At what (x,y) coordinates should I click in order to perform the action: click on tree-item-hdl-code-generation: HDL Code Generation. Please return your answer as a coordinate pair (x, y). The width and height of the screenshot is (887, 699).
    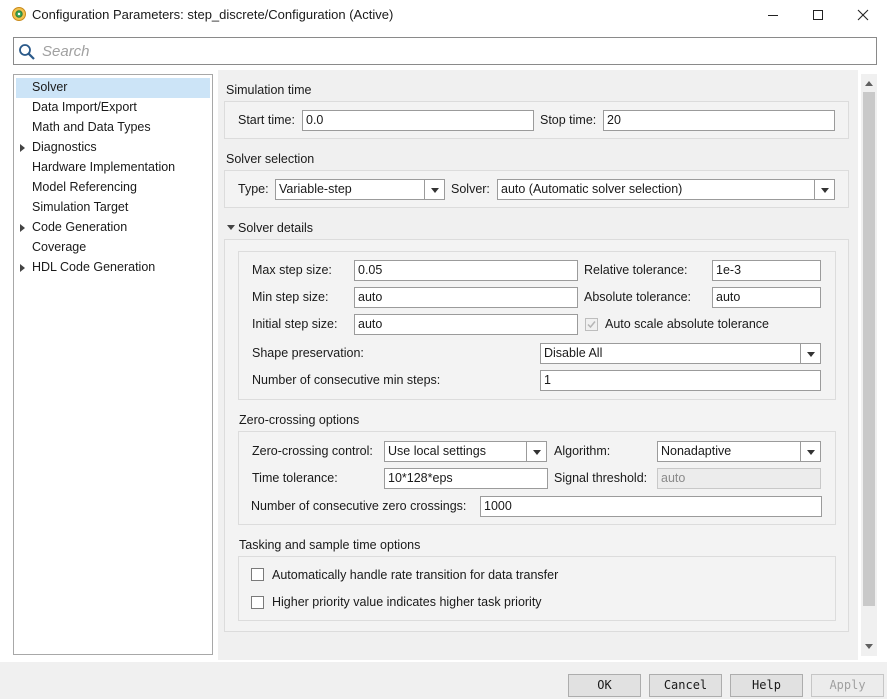
    Looking at the image, I should click on (113, 268).